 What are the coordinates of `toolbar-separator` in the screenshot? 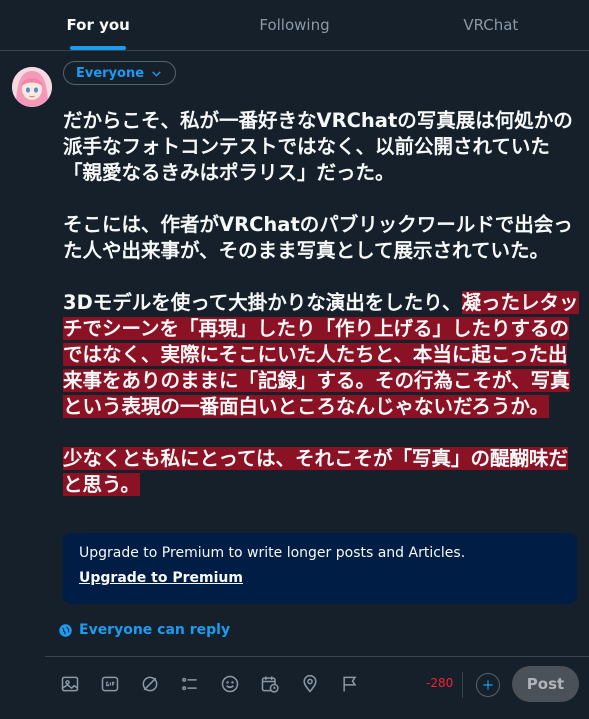 It's located at (462, 685).